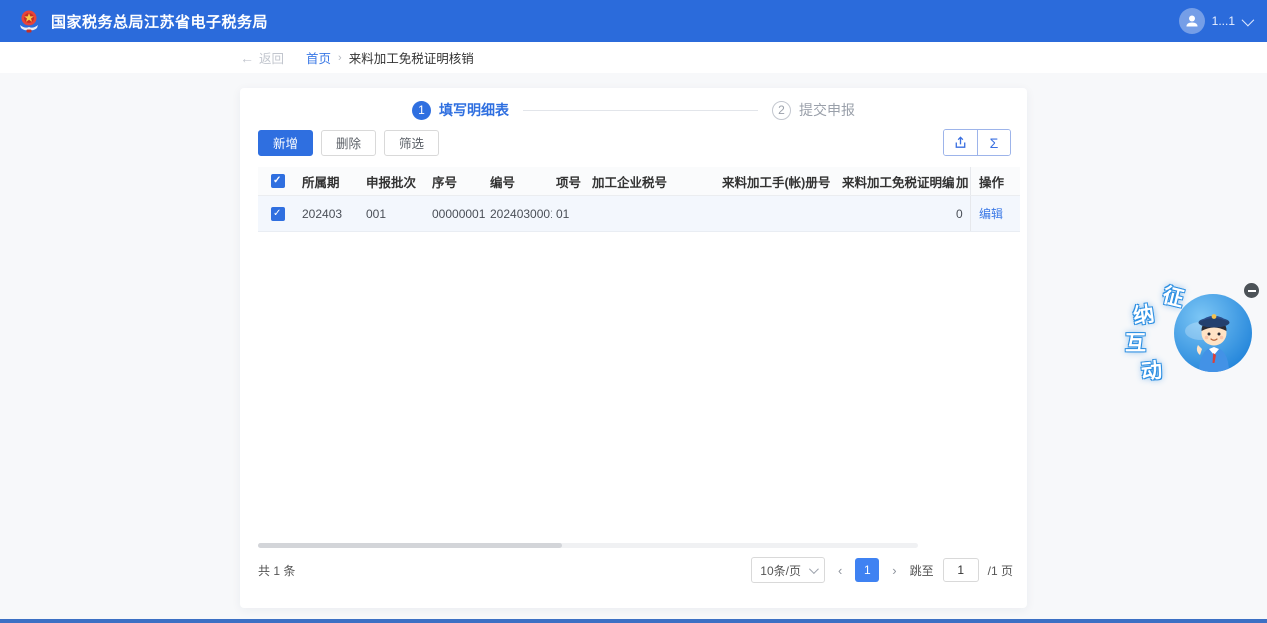  What do you see at coordinates (412, 142) in the screenshot?
I see `filter-button: 筛选` at bounding box center [412, 142].